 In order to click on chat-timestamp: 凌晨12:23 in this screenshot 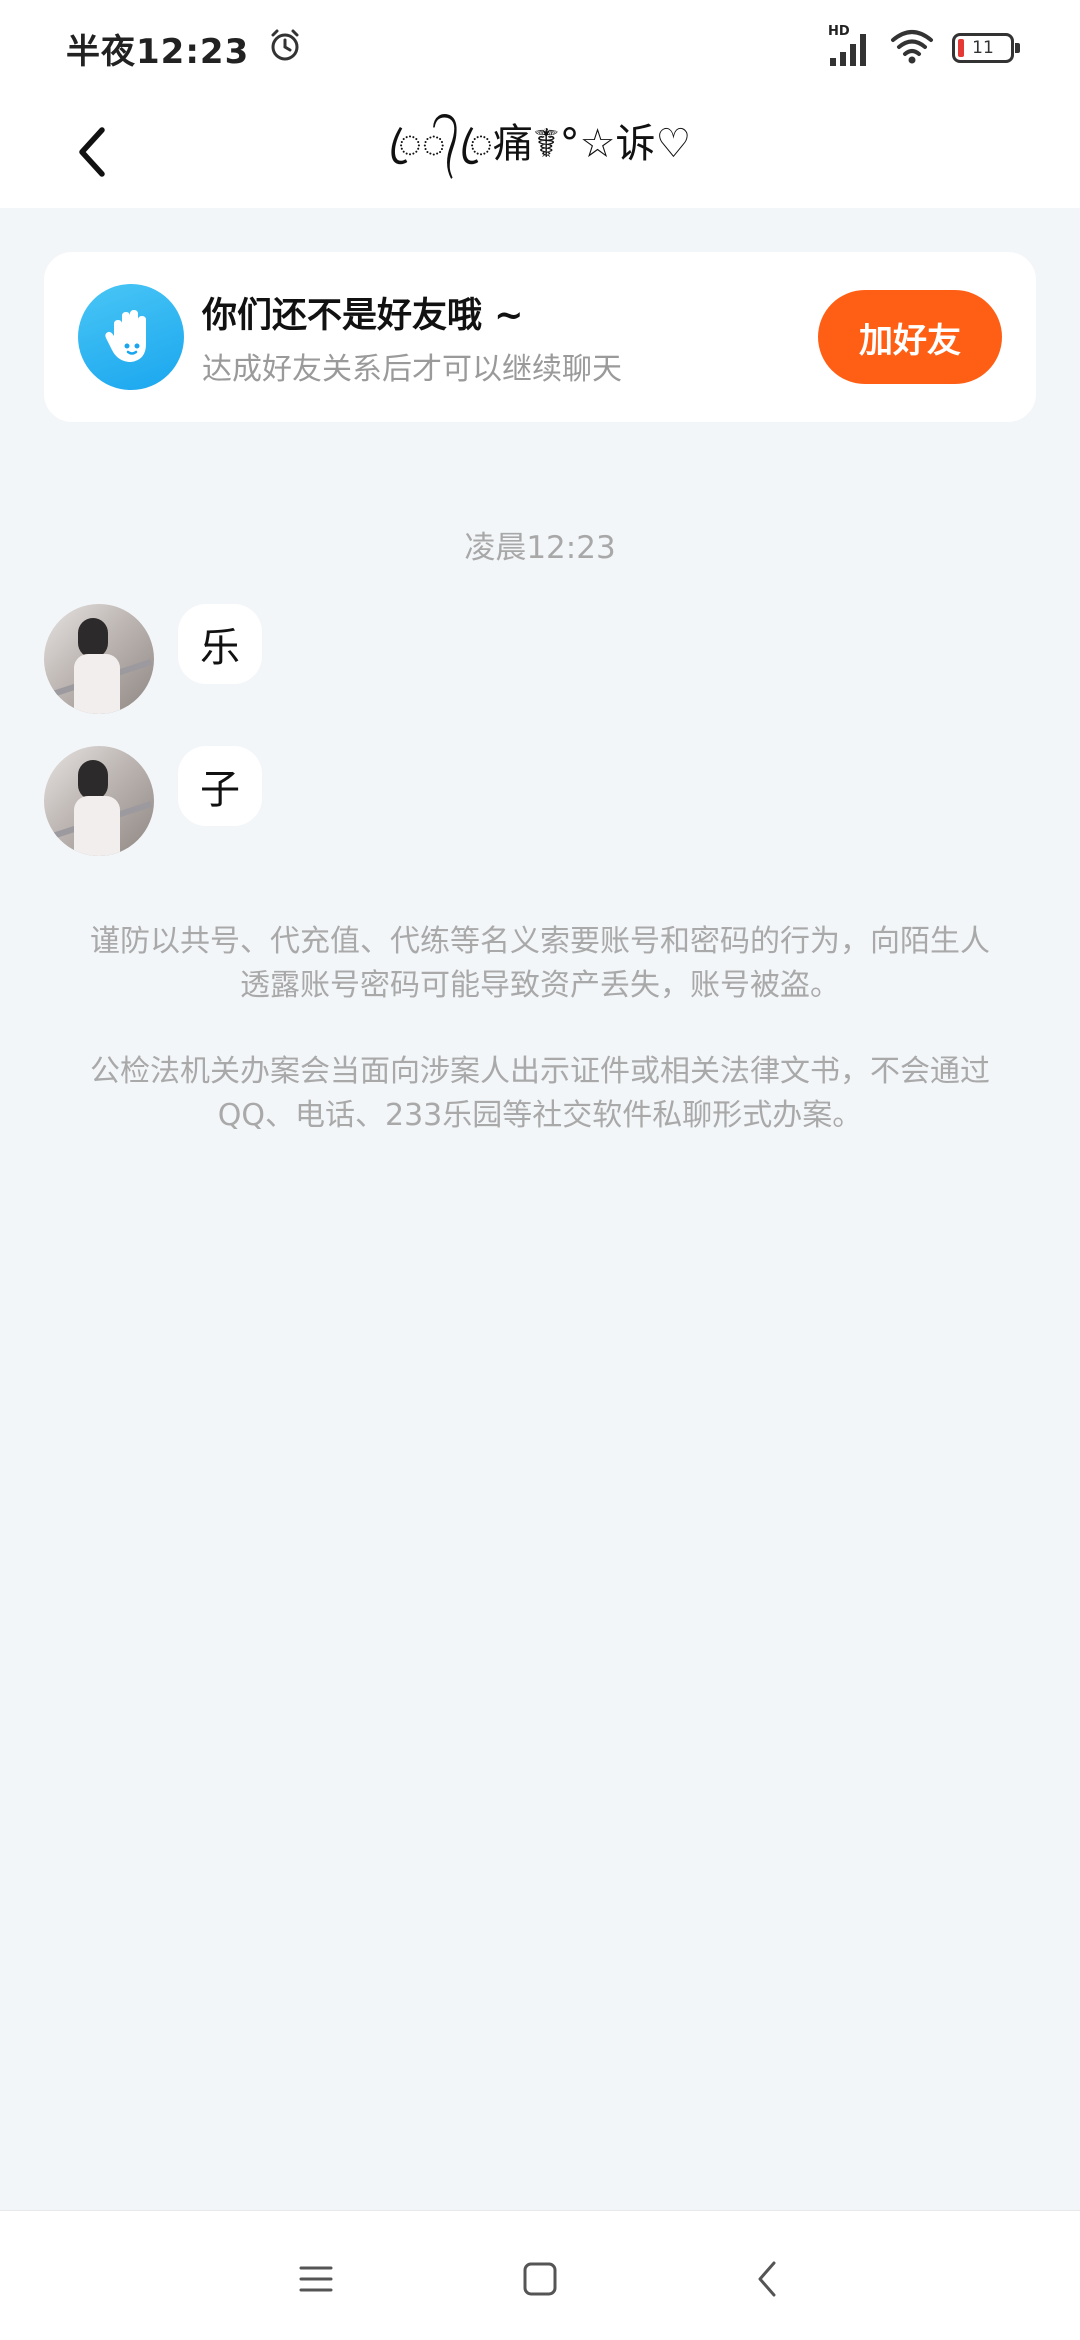, I will do `click(540, 548)`.